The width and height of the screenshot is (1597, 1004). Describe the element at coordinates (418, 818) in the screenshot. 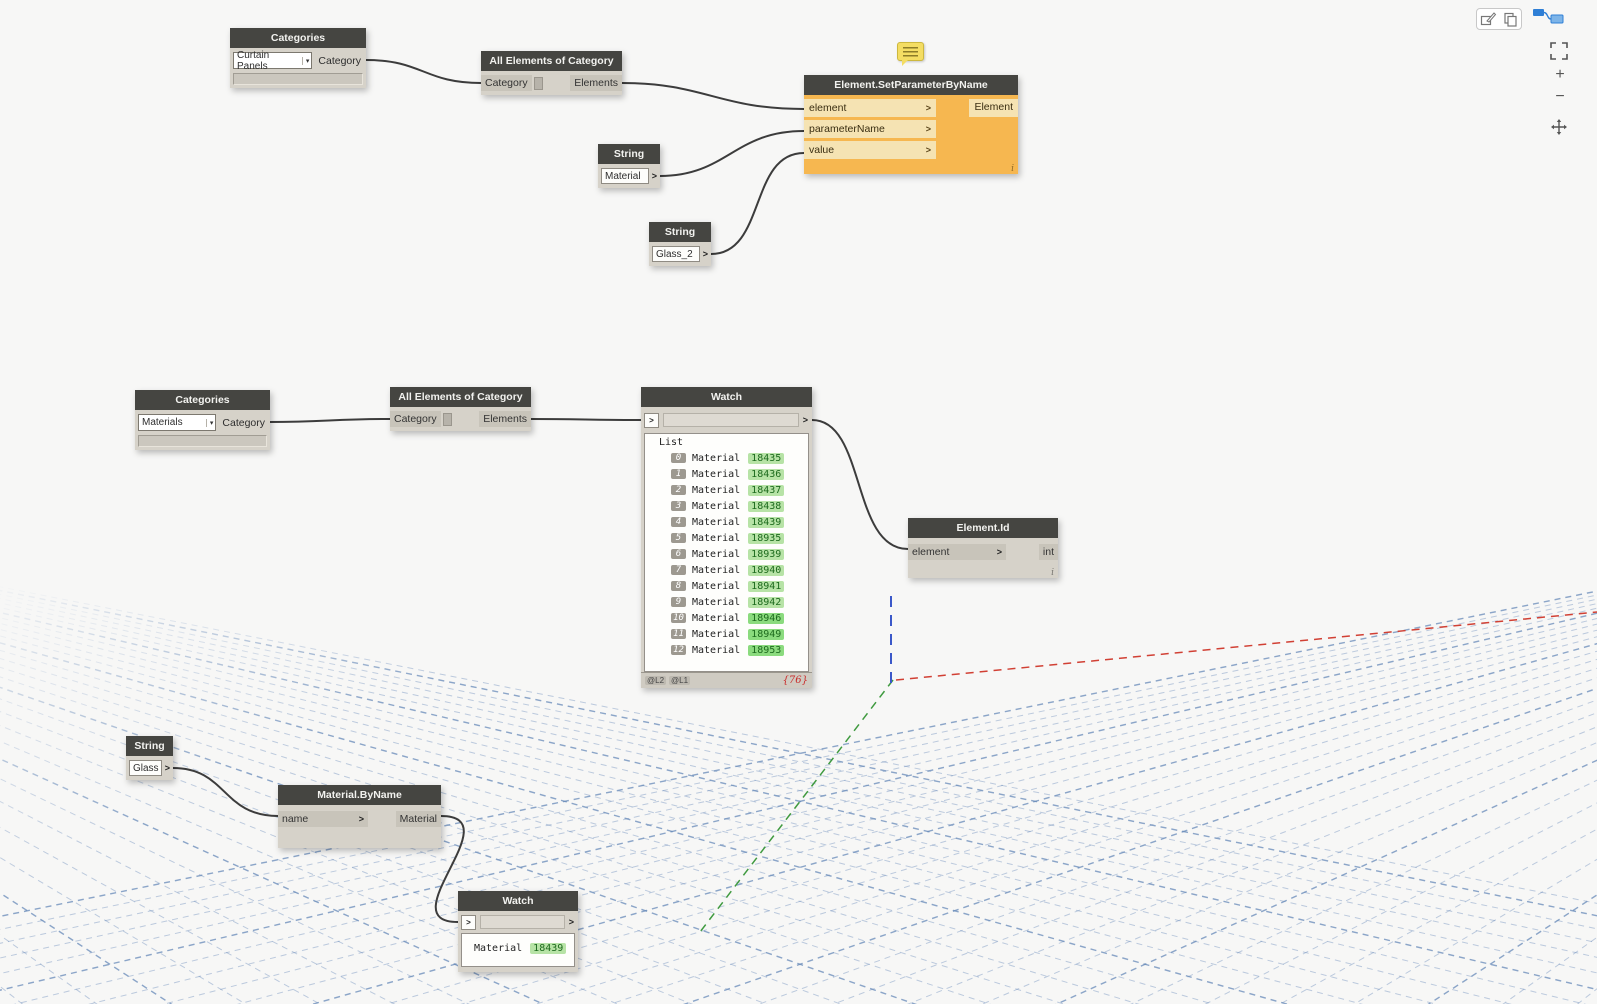

I see `output-port-material: Material` at that location.